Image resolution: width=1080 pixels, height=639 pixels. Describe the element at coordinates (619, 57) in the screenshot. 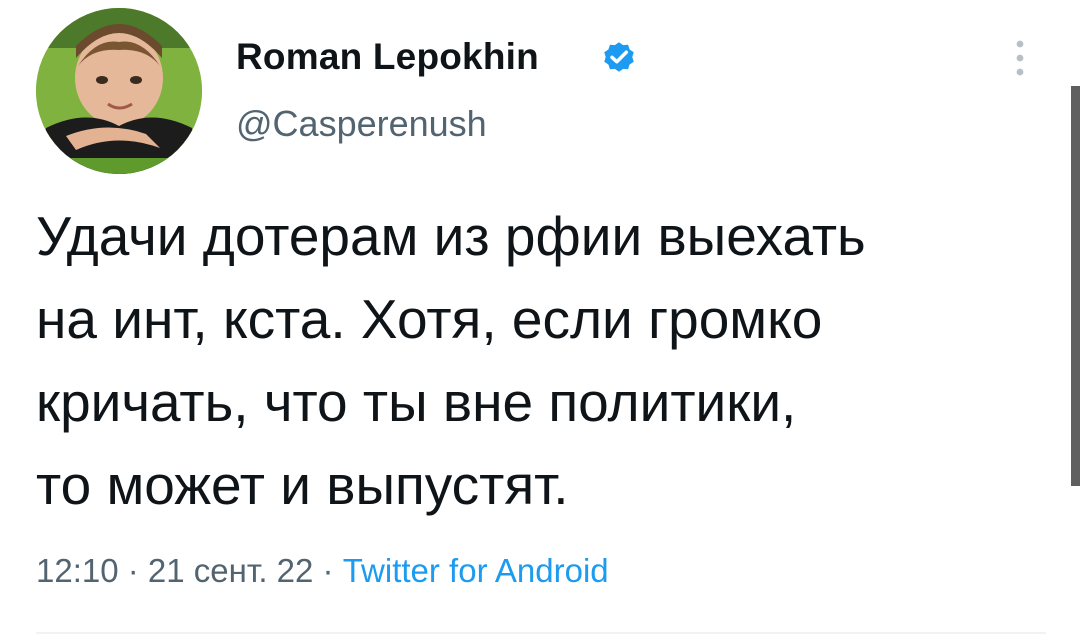

I see `verified-badge-icon` at that location.